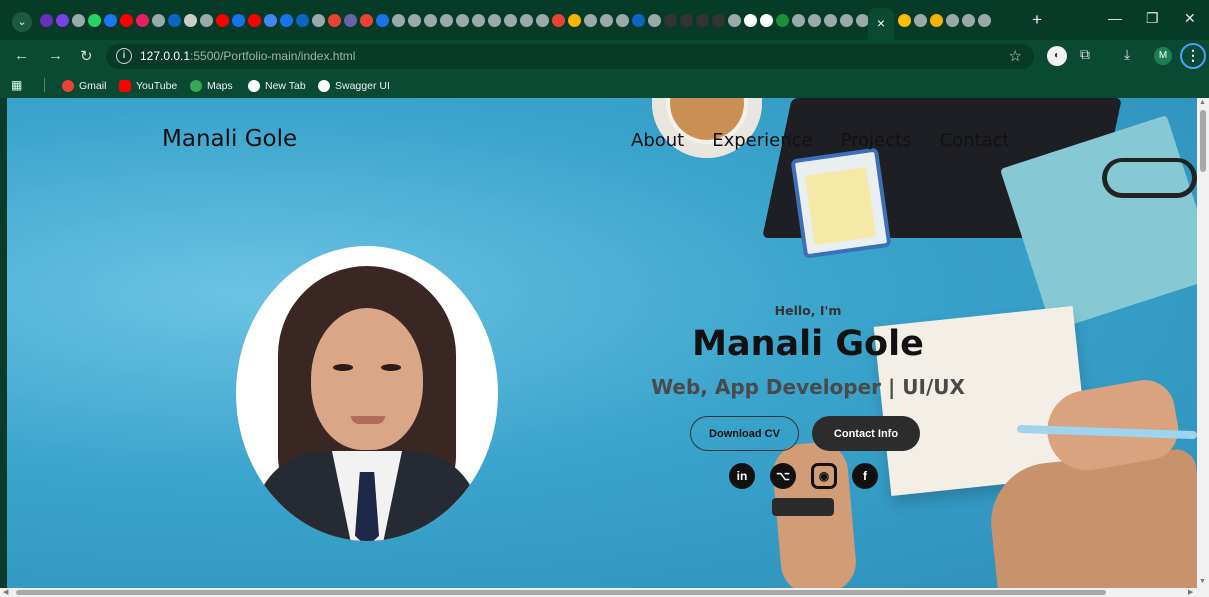  What do you see at coordinates (1190, 592) in the screenshot?
I see `scroll-right-icon: ▶` at bounding box center [1190, 592].